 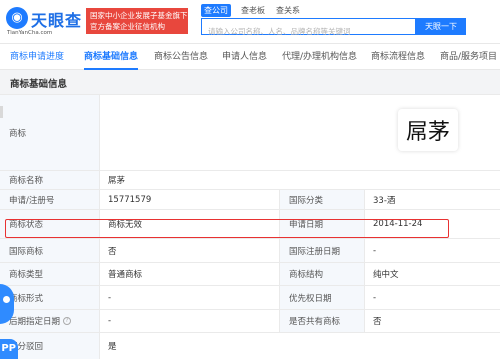 I want to click on help-icon: ?, so click(x=67, y=321).